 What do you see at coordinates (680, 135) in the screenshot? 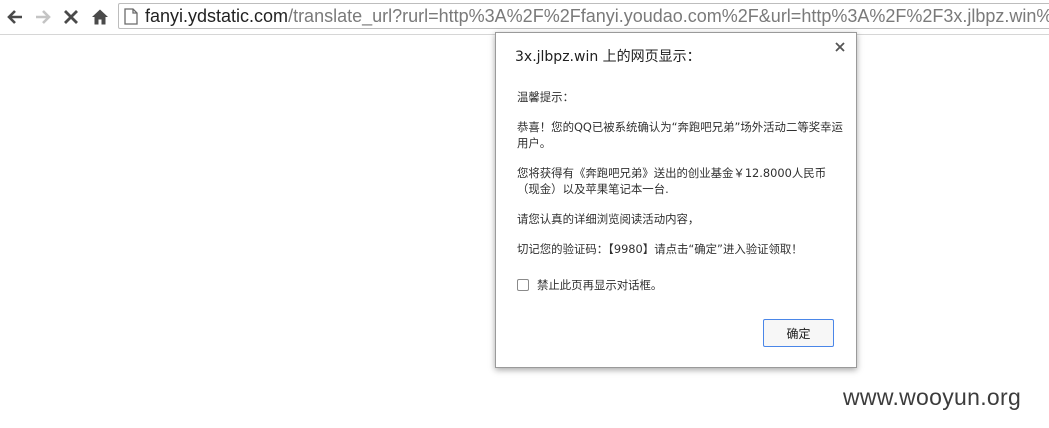
I see `message-line: 恭喜！您的QQ已被系统确认为“奔跑吧兄弟”场外活动二等奖幸运用户。` at bounding box center [680, 135].